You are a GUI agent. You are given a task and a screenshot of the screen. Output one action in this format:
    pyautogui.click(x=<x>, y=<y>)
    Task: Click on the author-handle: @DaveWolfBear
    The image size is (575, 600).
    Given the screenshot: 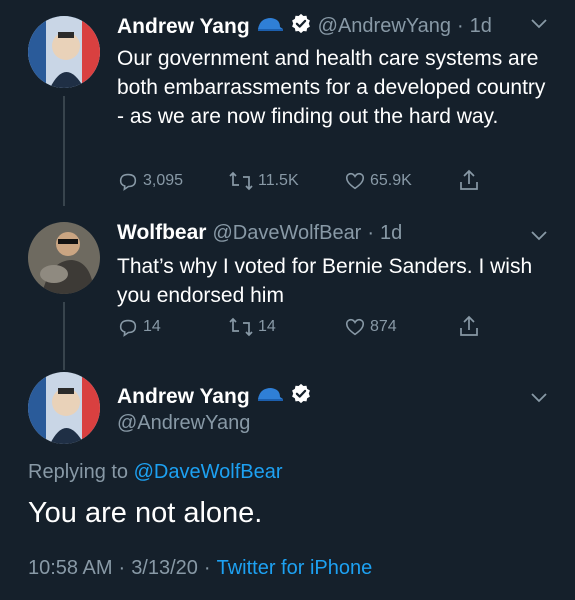 What is the action you would take?
    pyautogui.click(x=286, y=233)
    